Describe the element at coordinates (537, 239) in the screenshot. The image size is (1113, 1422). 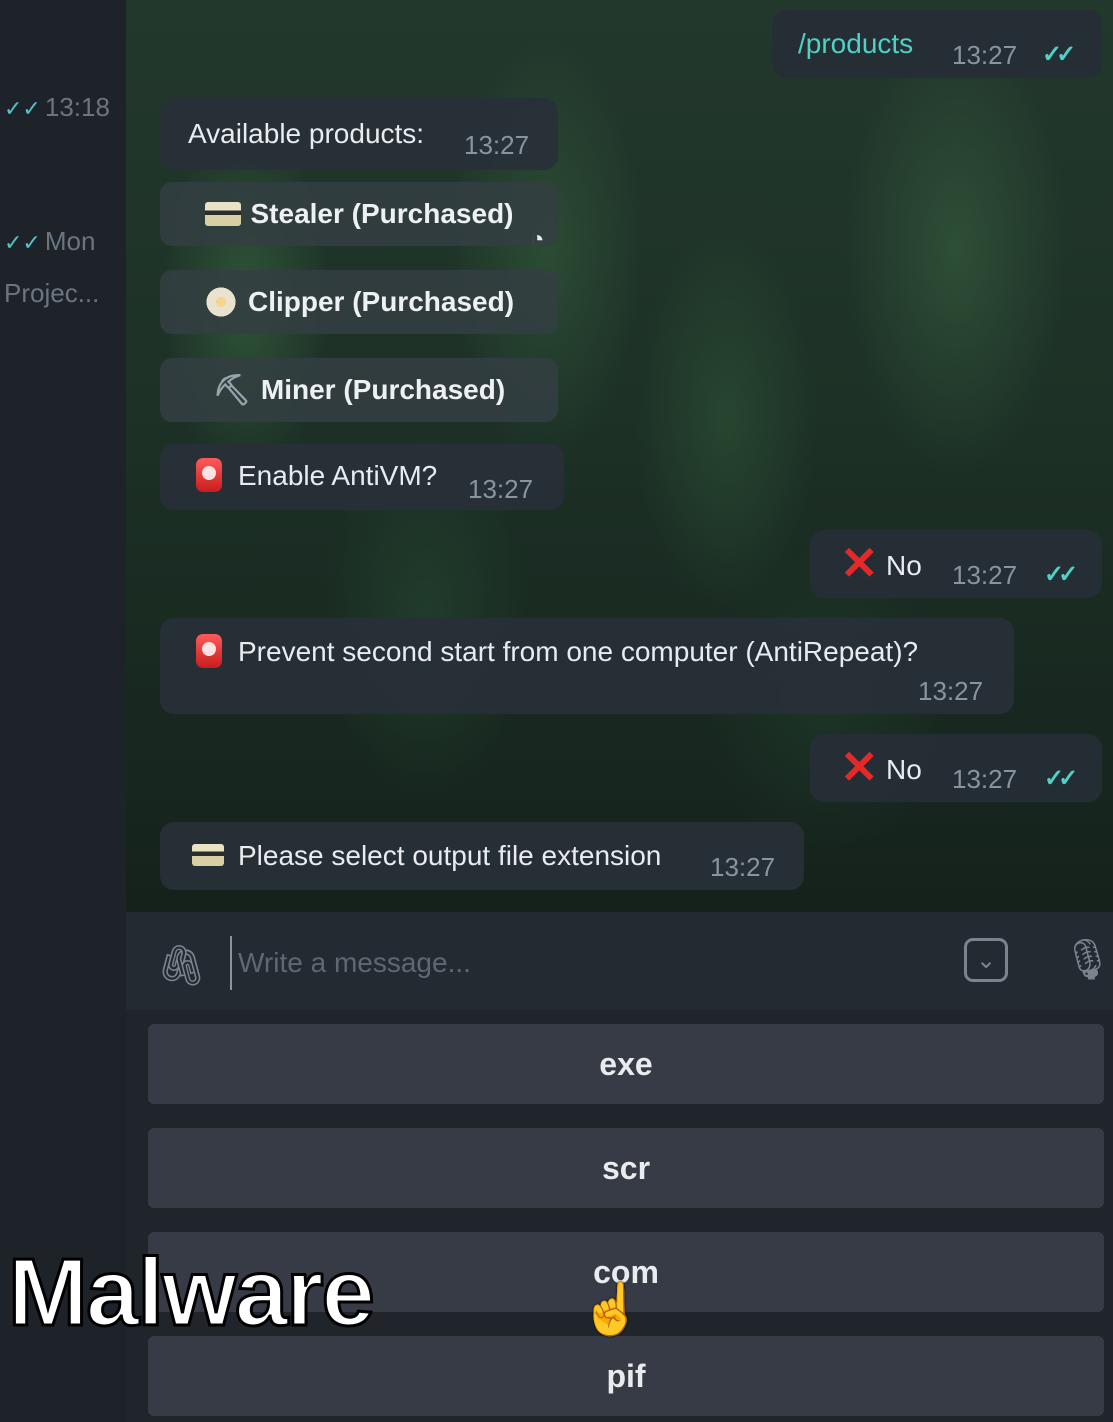
I see `clock-icon: ◔` at that location.